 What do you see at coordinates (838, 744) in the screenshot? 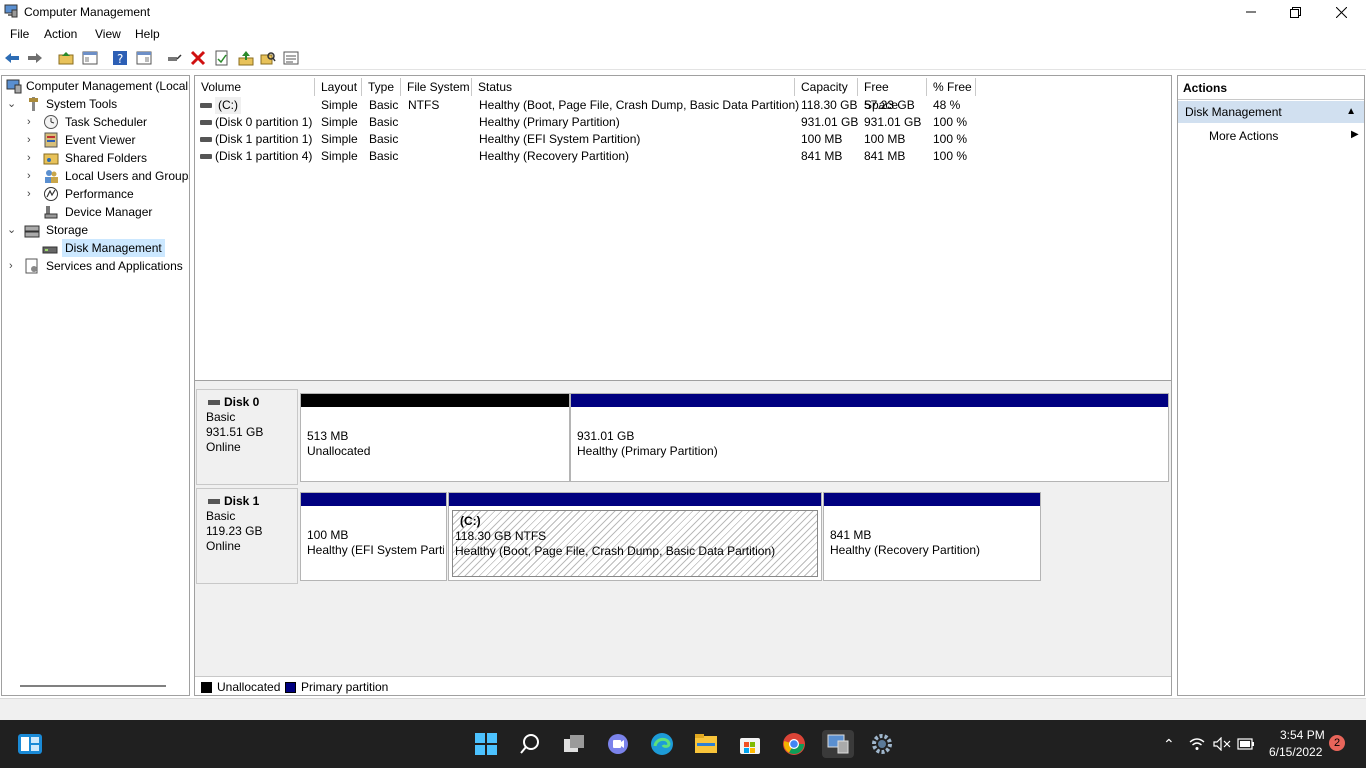
I see `computer-management-taskbar-icon` at bounding box center [838, 744].